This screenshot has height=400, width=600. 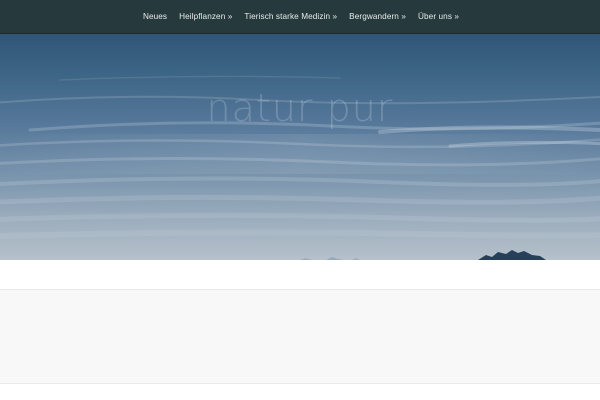 What do you see at coordinates (290, 16) in the screenshot?
I see `nav-item-tierisch-starke-medizin: Tierisch starke Medizin »` at bounding box center [290, 16].